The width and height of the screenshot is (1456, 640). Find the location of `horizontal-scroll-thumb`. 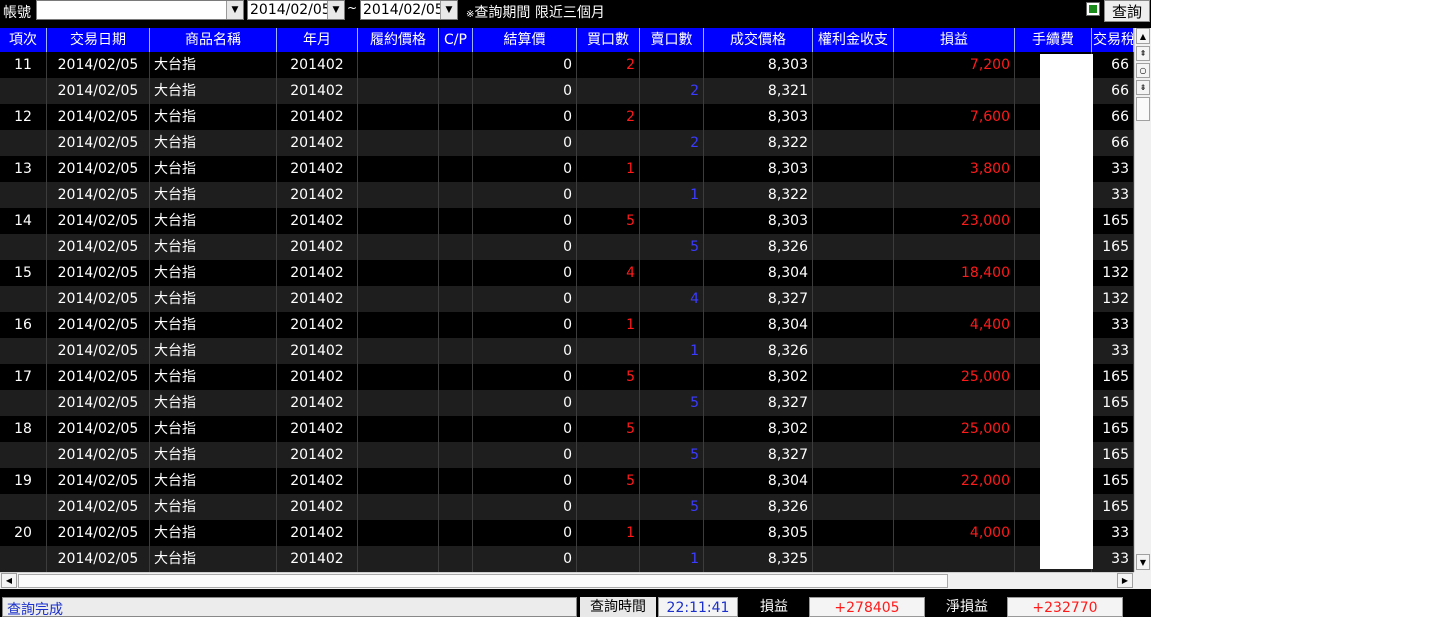

horizontal-scroll-thumb is located at coordinates (483, 581).